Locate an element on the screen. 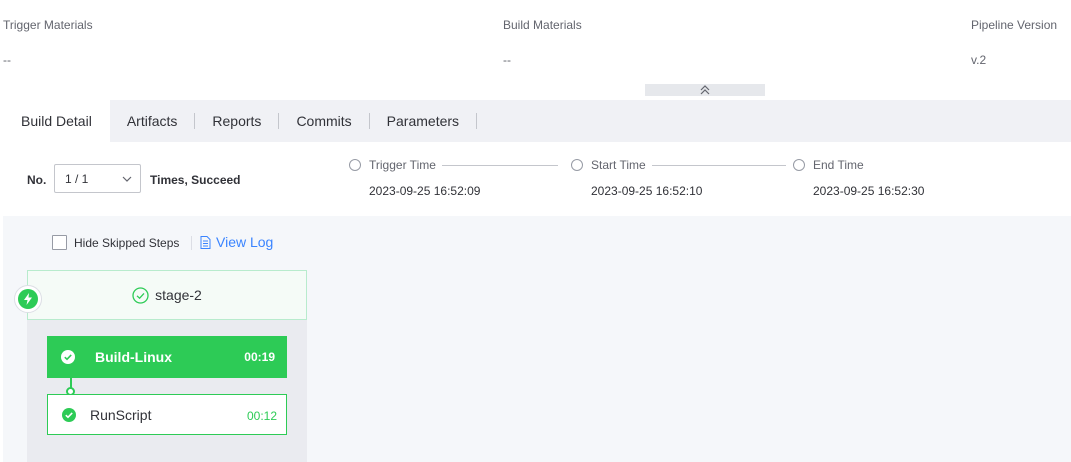 Image resolution: width=1071 pixels, height=462 pixels. build-number-label: No. is located at coordinates (37, 180).